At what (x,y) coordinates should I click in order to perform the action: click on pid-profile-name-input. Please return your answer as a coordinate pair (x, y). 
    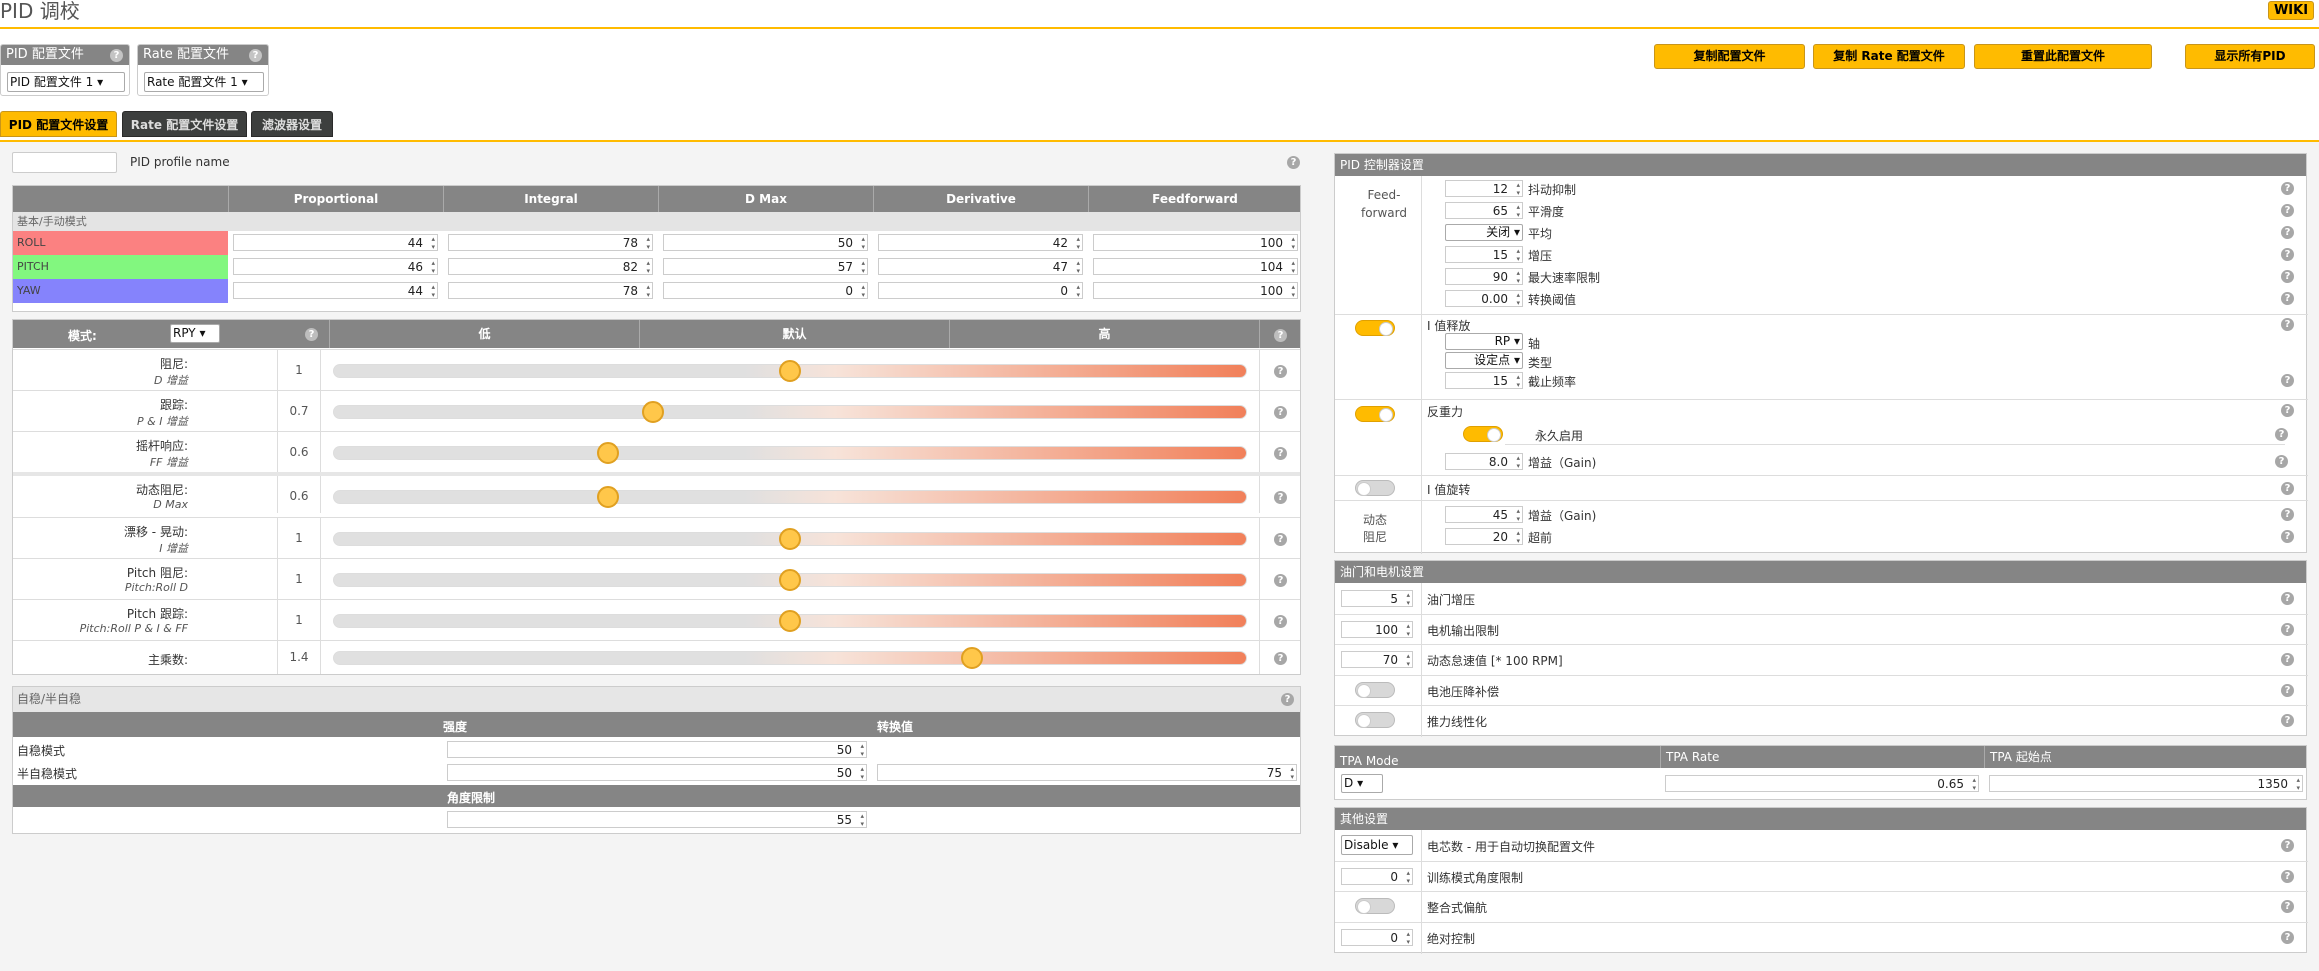
    Looking at the image, I should click on (64, 162).